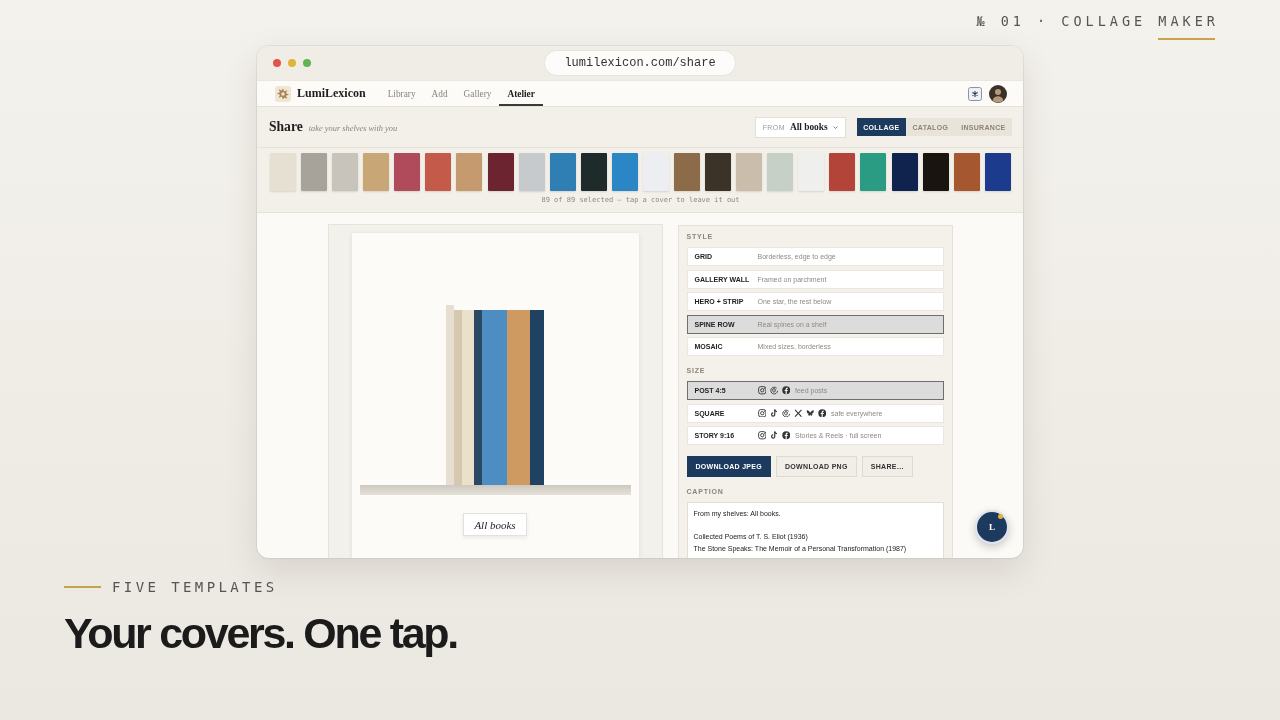 The image size is (1280, 720). What do you see at coordinates (975, 93) in the screenshot?
I see `asterisk-icon` at bounding box center [975, 93].